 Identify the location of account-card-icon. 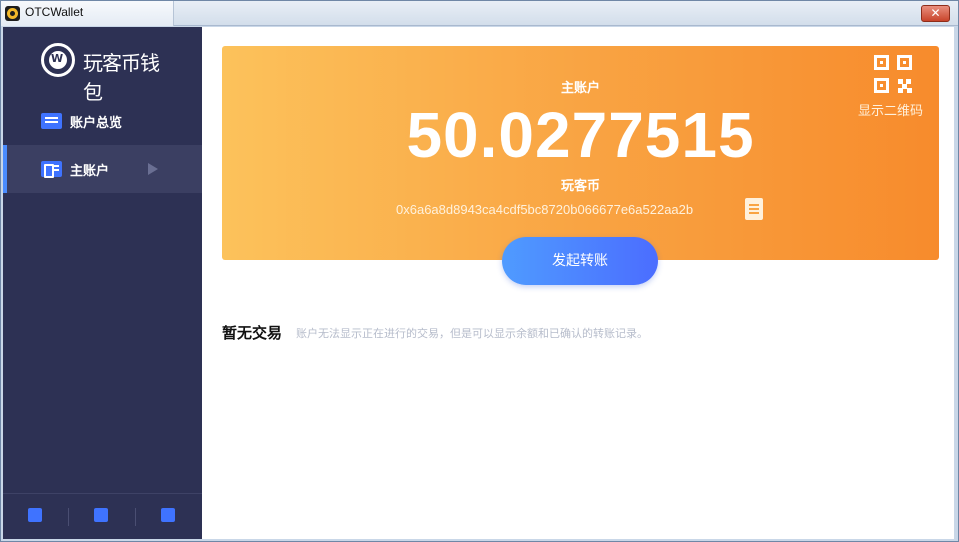
(51, 169).